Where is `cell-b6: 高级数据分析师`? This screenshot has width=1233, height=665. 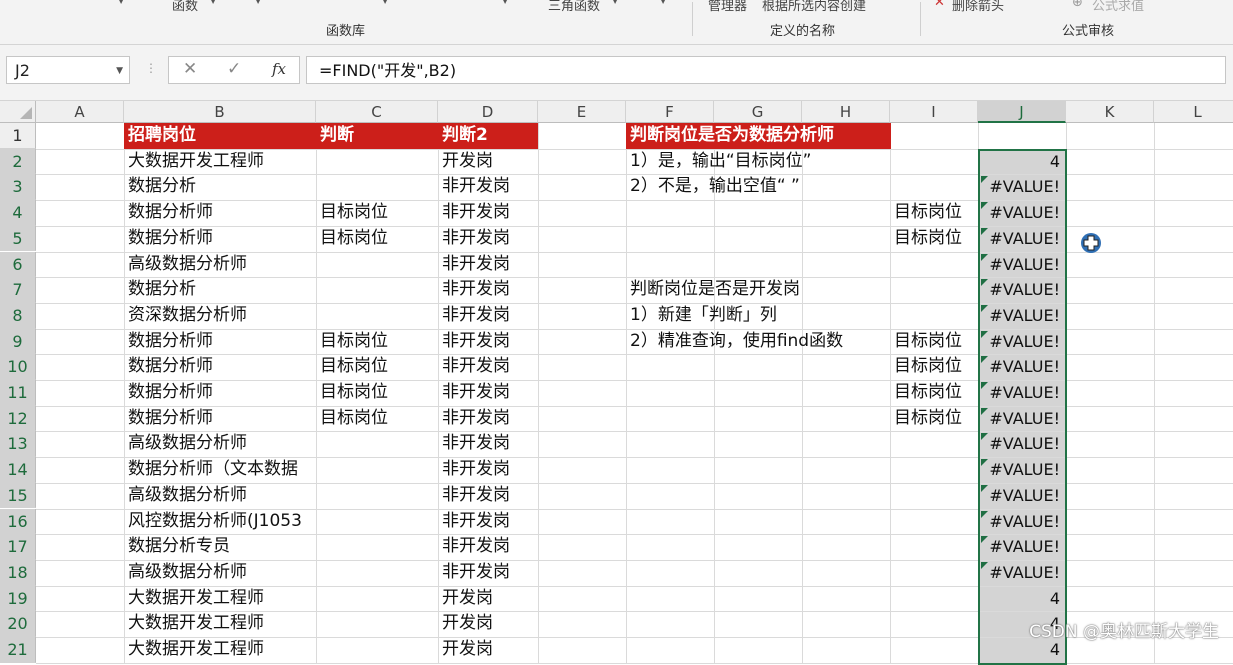
cell-b6: 高级数据分析师 is located at coordinates (220, 265).